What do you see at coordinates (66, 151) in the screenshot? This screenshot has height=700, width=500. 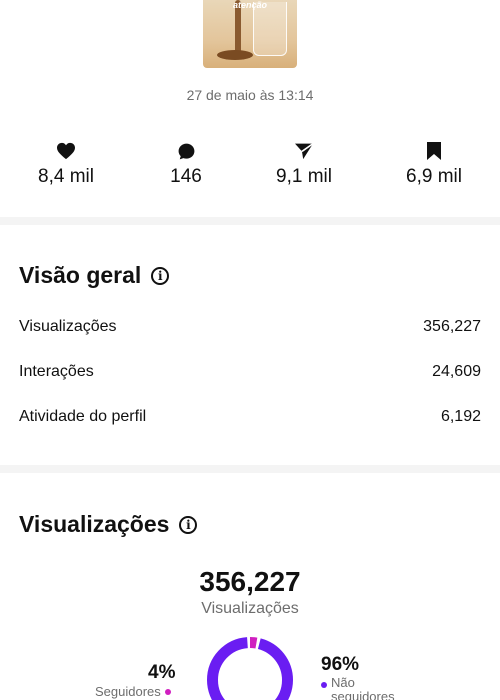 I see `heart-icon` at bounding box center [66, 151].